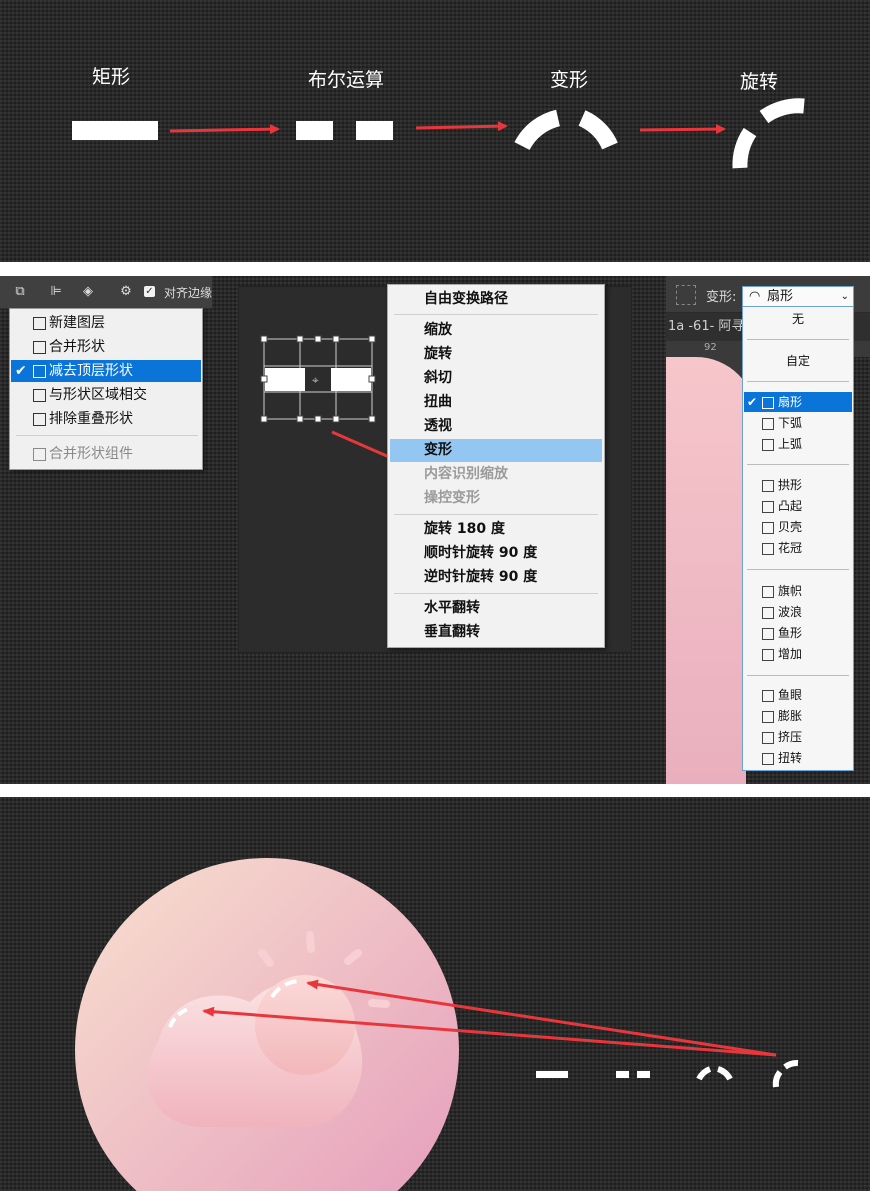 The width and height of the screenshot is (870, 1191). I want to click on fisheye-icon, so click(768, 696).